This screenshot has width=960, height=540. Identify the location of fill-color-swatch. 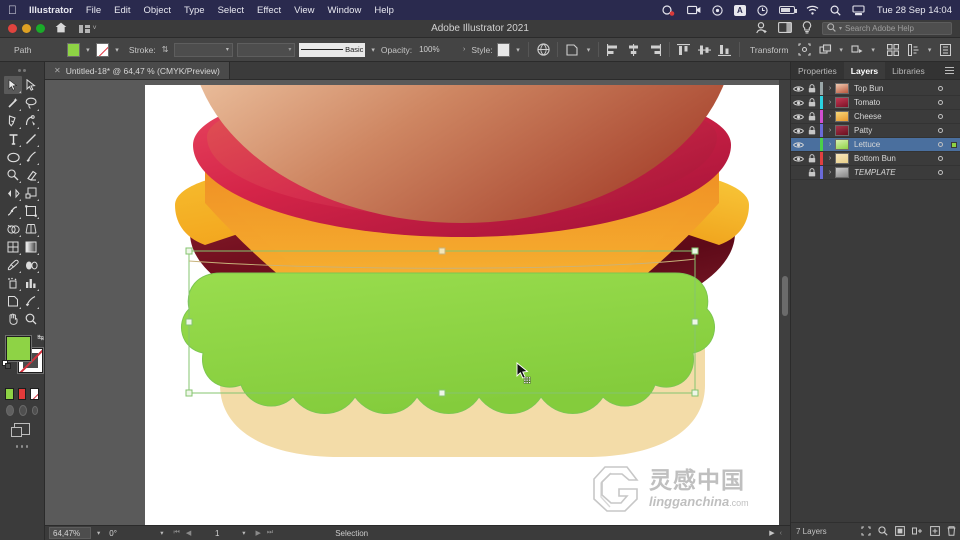
(73, 49).